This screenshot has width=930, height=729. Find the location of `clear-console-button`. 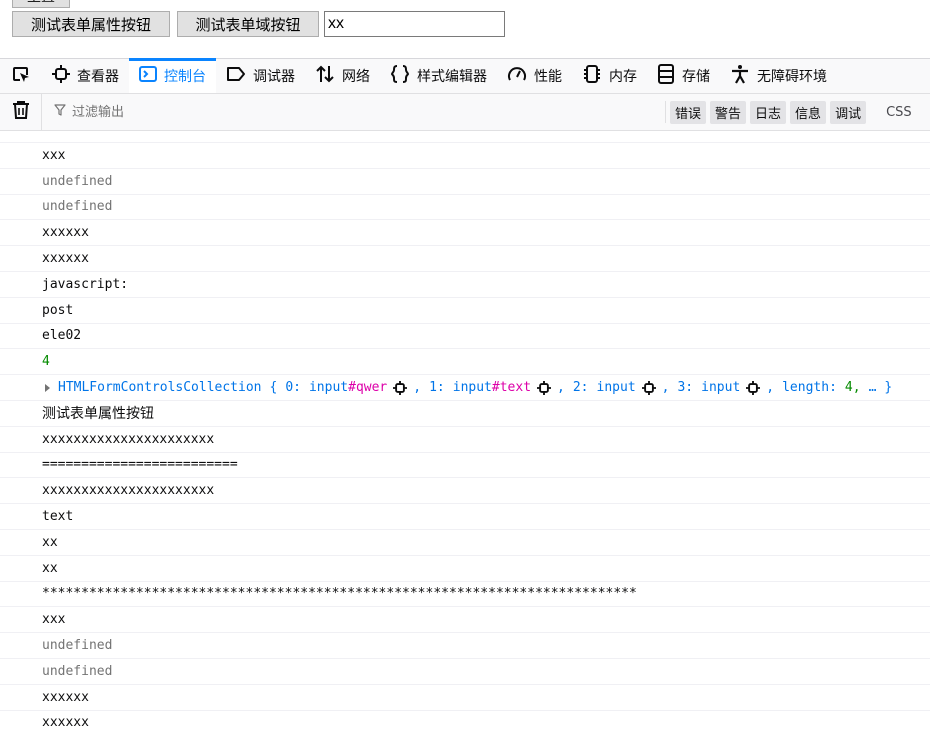

clear-console-button is located at coordinates (21, 112).